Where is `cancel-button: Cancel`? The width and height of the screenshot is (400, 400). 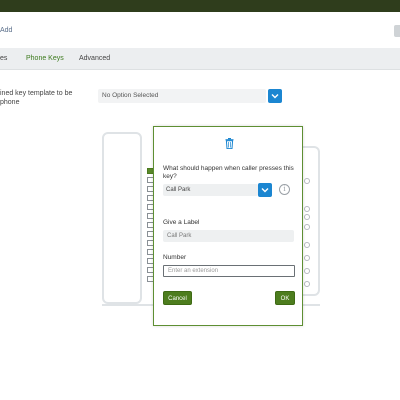 cancel-button: Cancel is located at coordinates (177, 298).